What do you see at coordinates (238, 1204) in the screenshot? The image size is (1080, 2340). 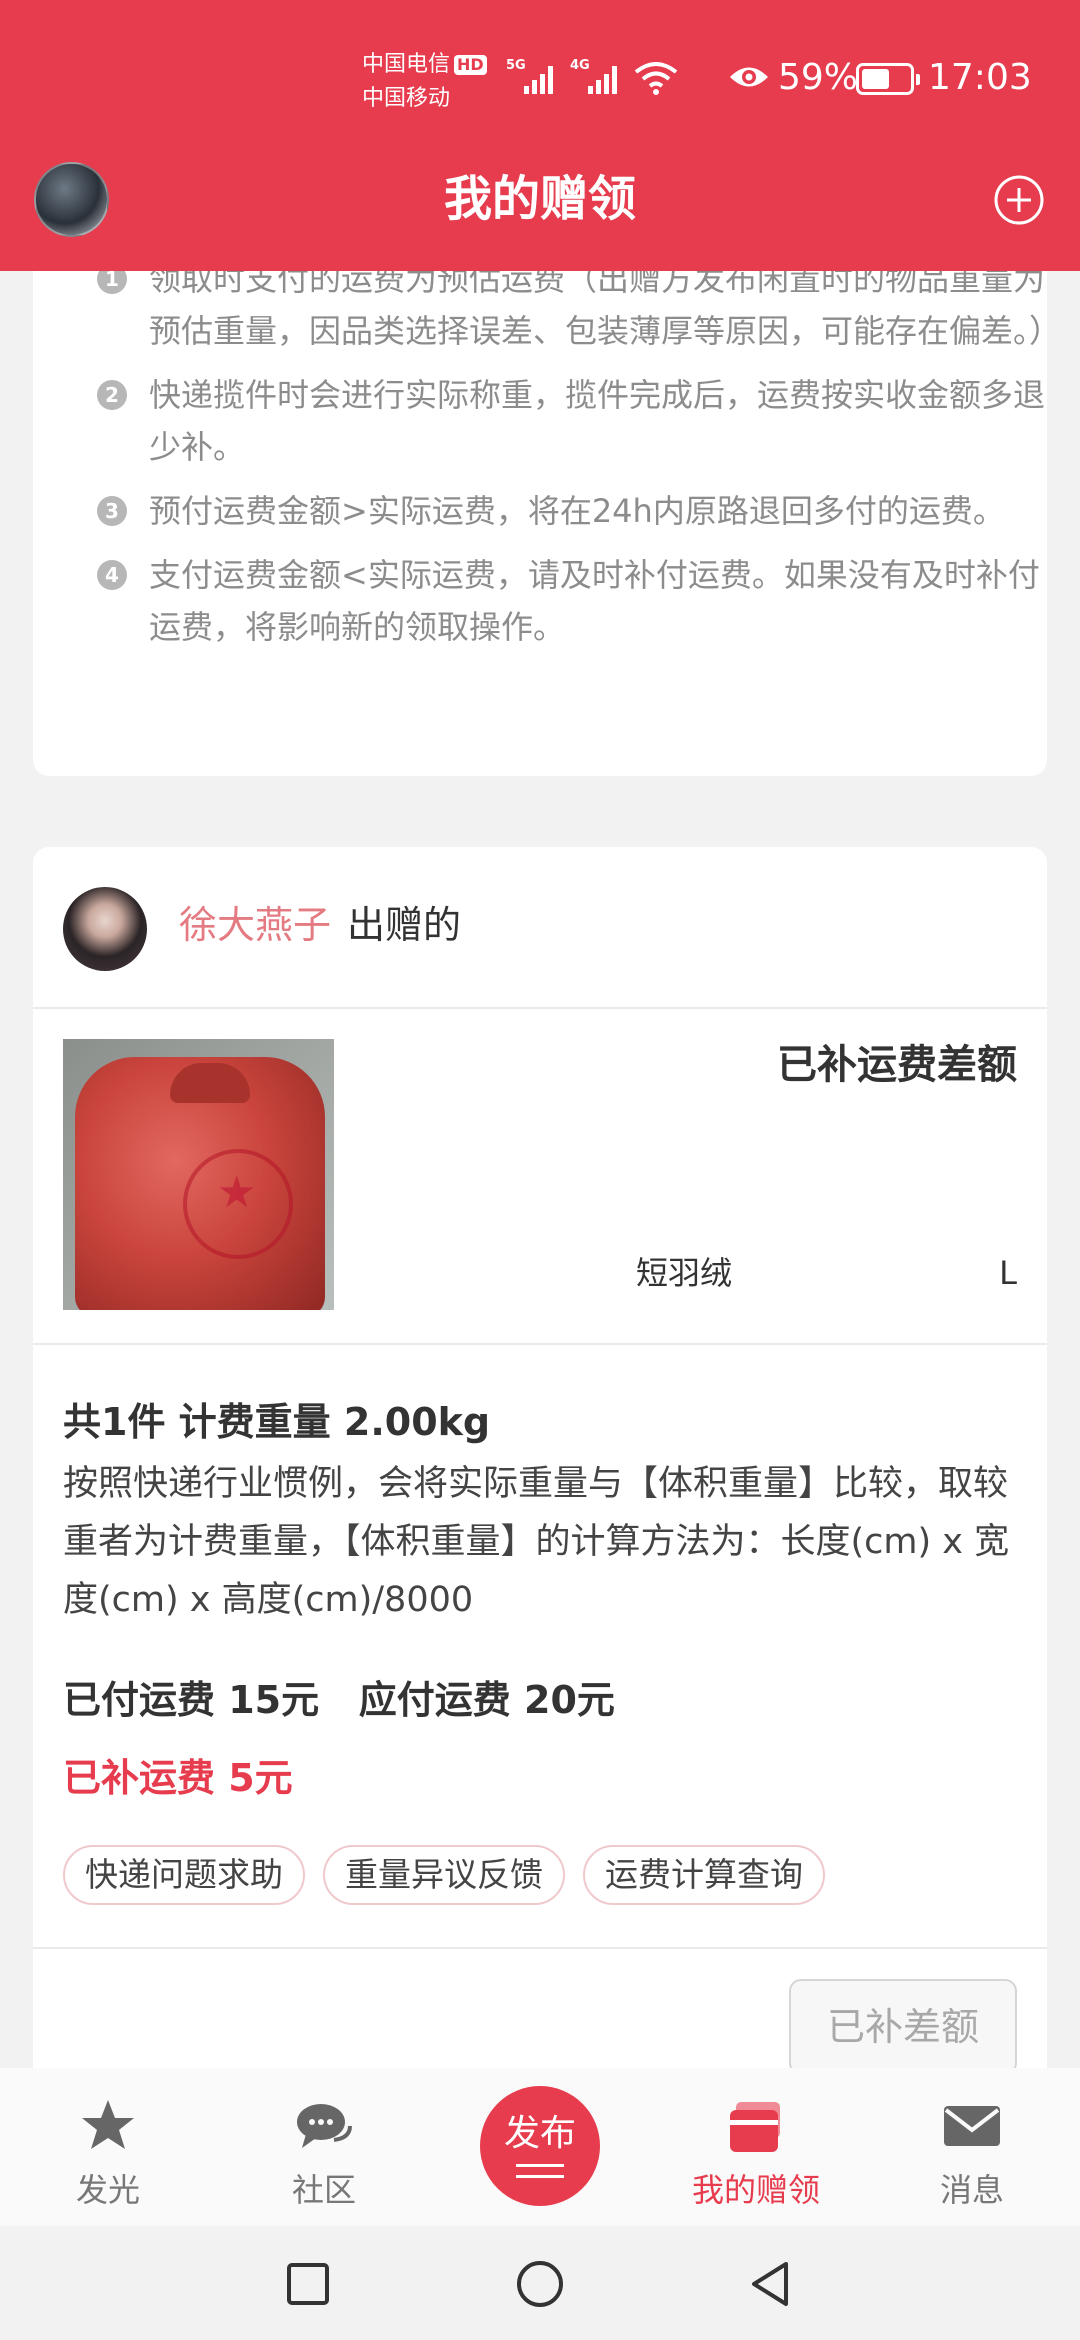 I see `donation-stamp-icon` at bounding box center [238, 1204].